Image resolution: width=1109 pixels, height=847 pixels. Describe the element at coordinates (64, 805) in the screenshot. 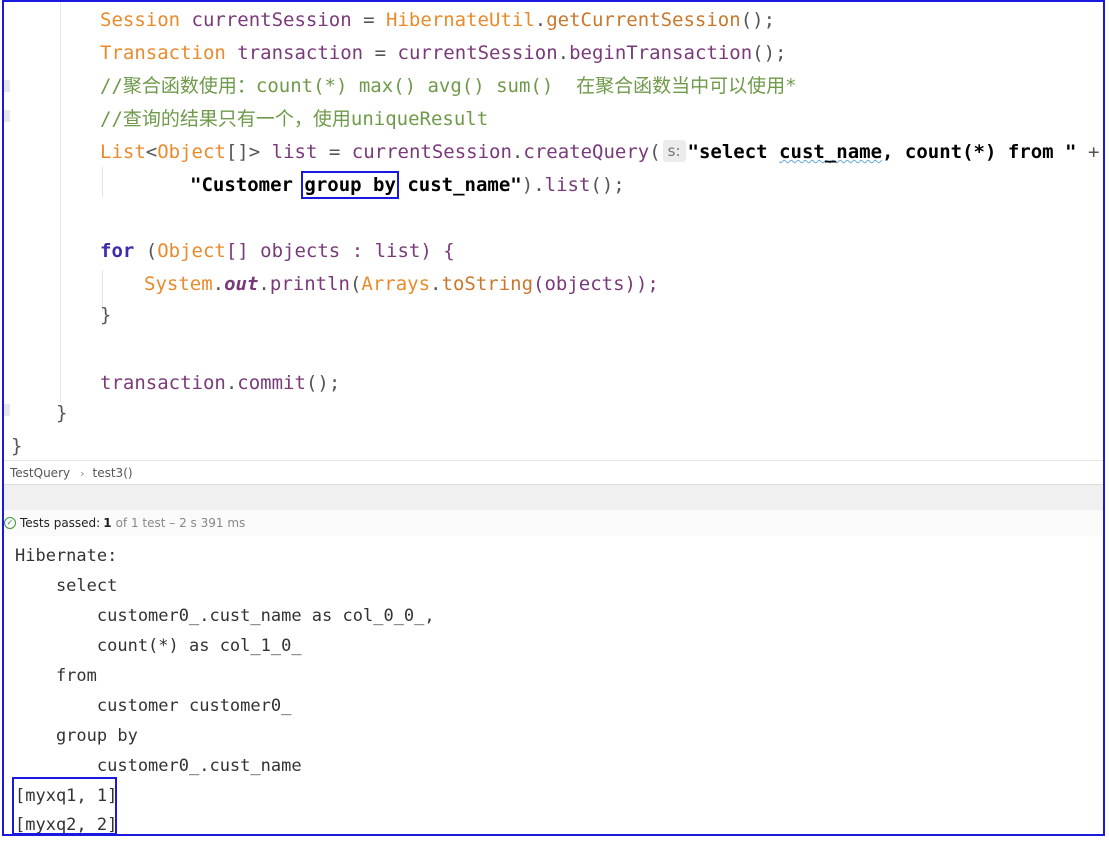

I see `result-highlight` at that location.